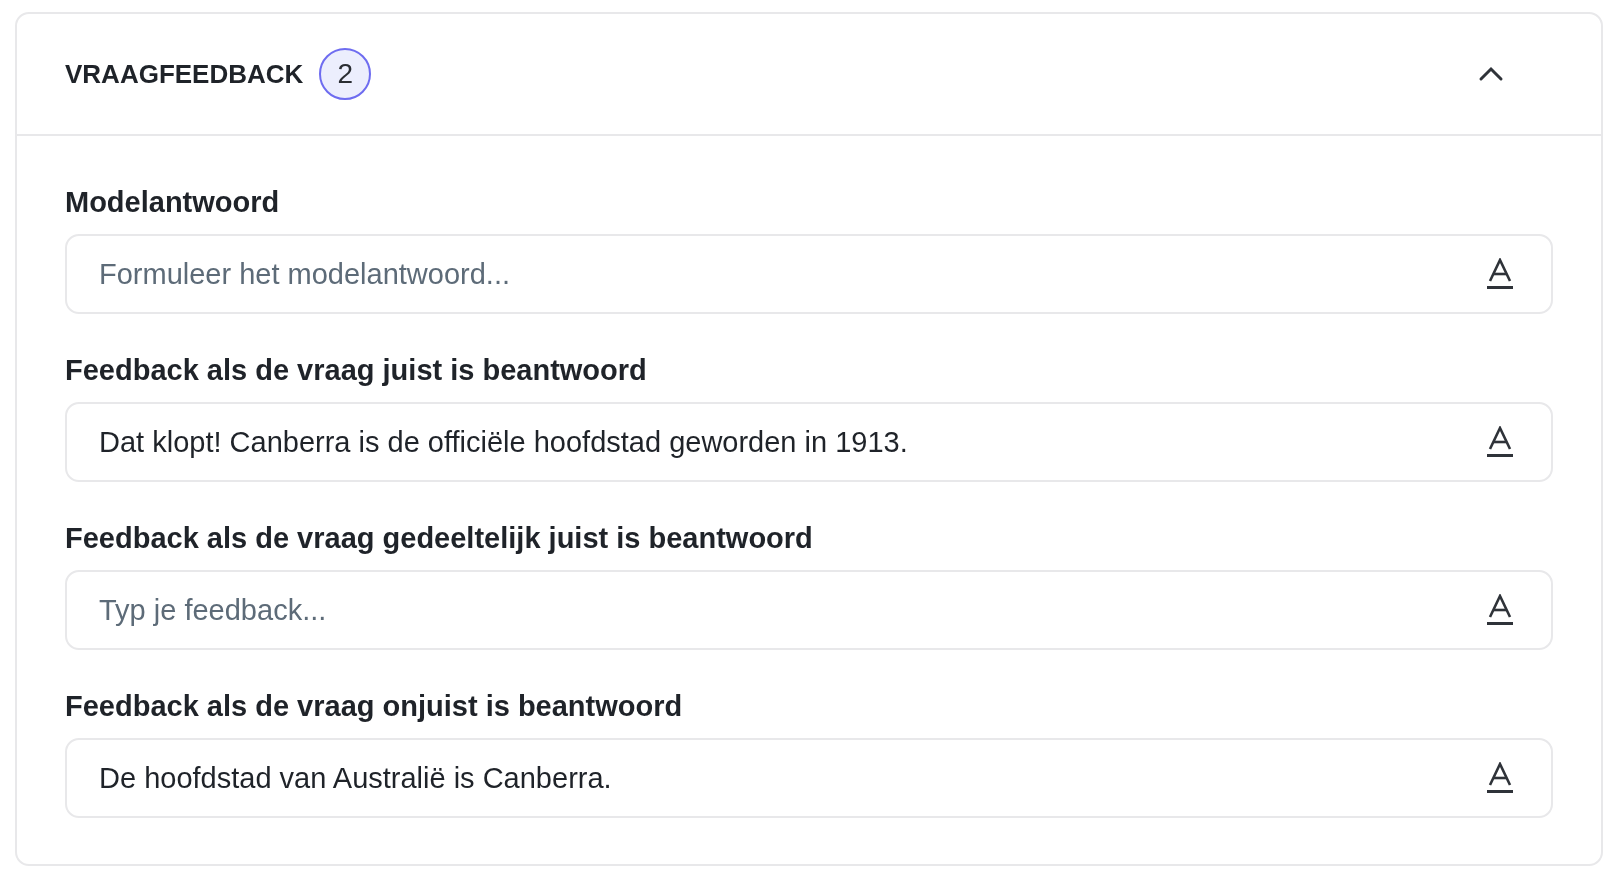 The width and height of the screenshot is (1620, 882). What do you see at coordinates (809, 442) in the screenshot?
I see `text-field: Dat klopt! Canberra is de officiële hoofdstad geworden in 1913.` at bounding box center [809, 442].